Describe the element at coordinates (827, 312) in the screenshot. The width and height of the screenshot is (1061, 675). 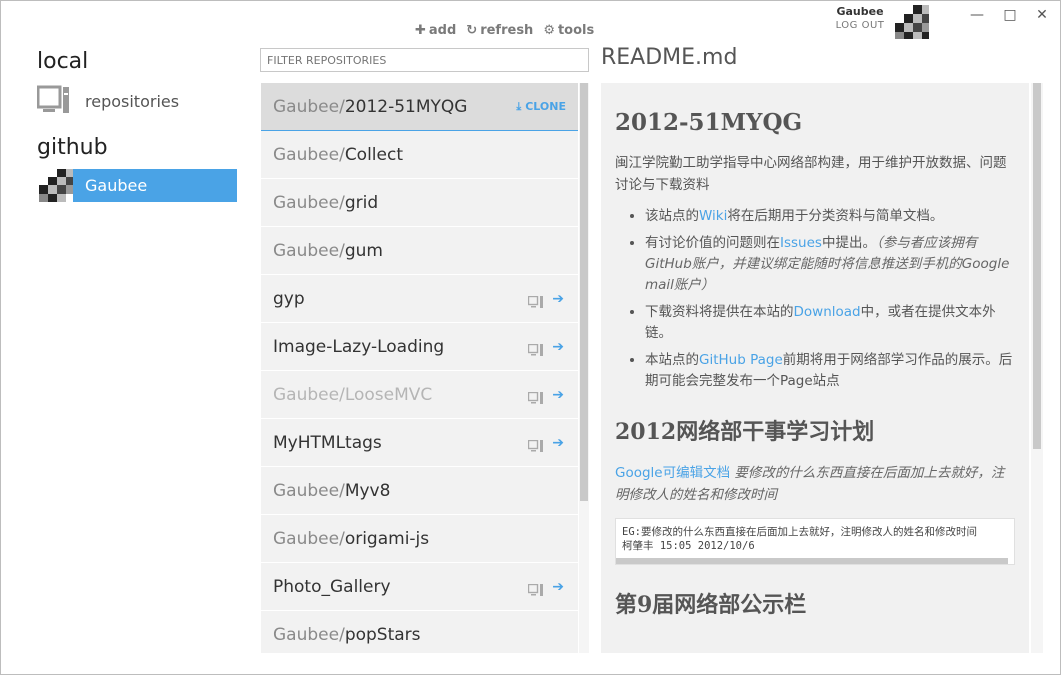
I see `bullet-link: Download` at that location.